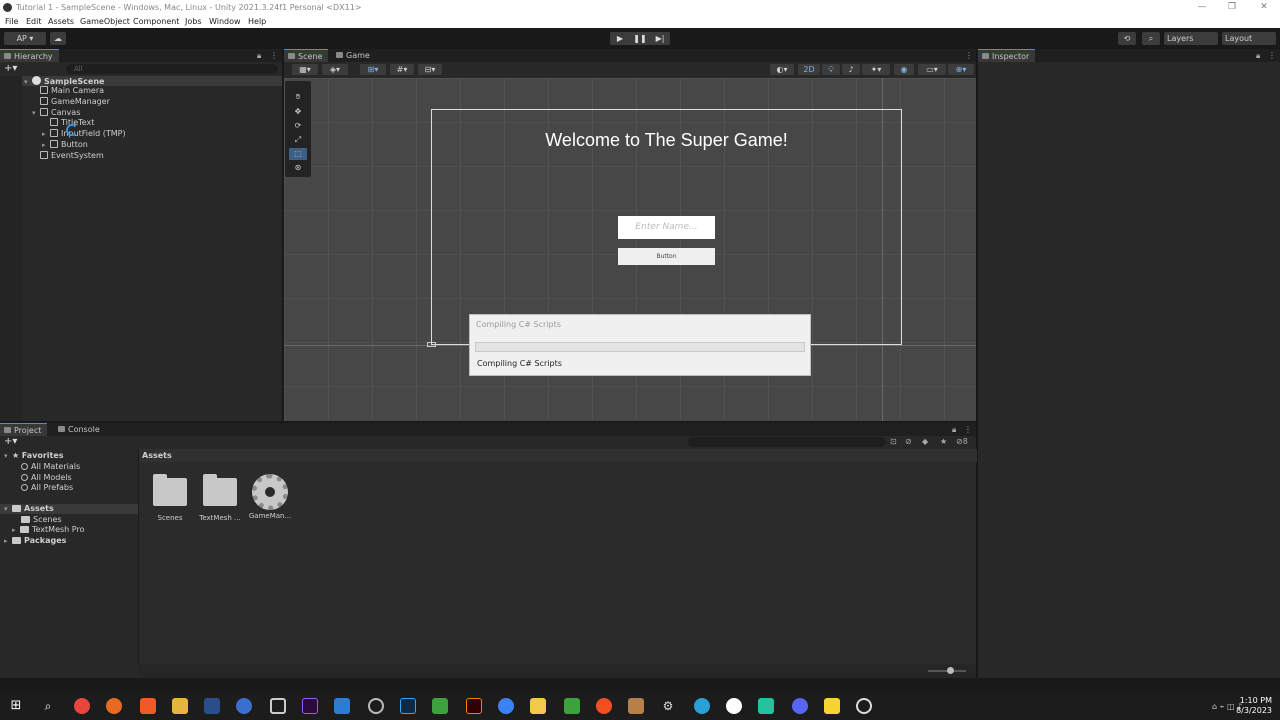 This screenshot has width=1280, height=720. What do you see at coordinates (961, 69) in the screenshot?
I see `gizmos-button: ⊕▾` at bounding box center [961, 69].